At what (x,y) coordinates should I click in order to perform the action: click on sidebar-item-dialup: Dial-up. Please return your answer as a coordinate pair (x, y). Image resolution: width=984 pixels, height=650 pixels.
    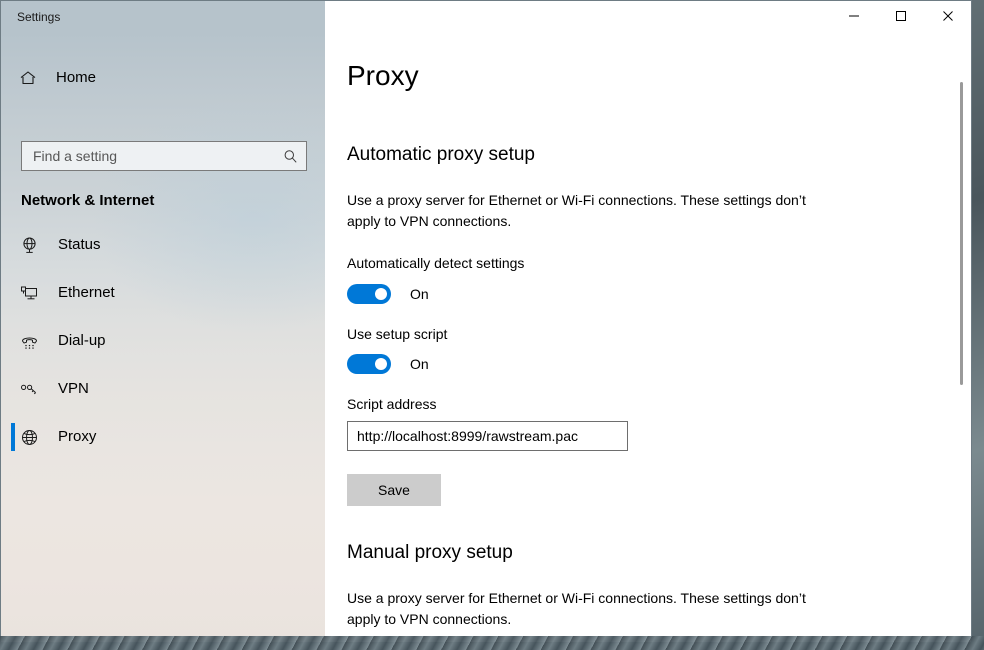
    Looking at the image, I should click on (163, 341).